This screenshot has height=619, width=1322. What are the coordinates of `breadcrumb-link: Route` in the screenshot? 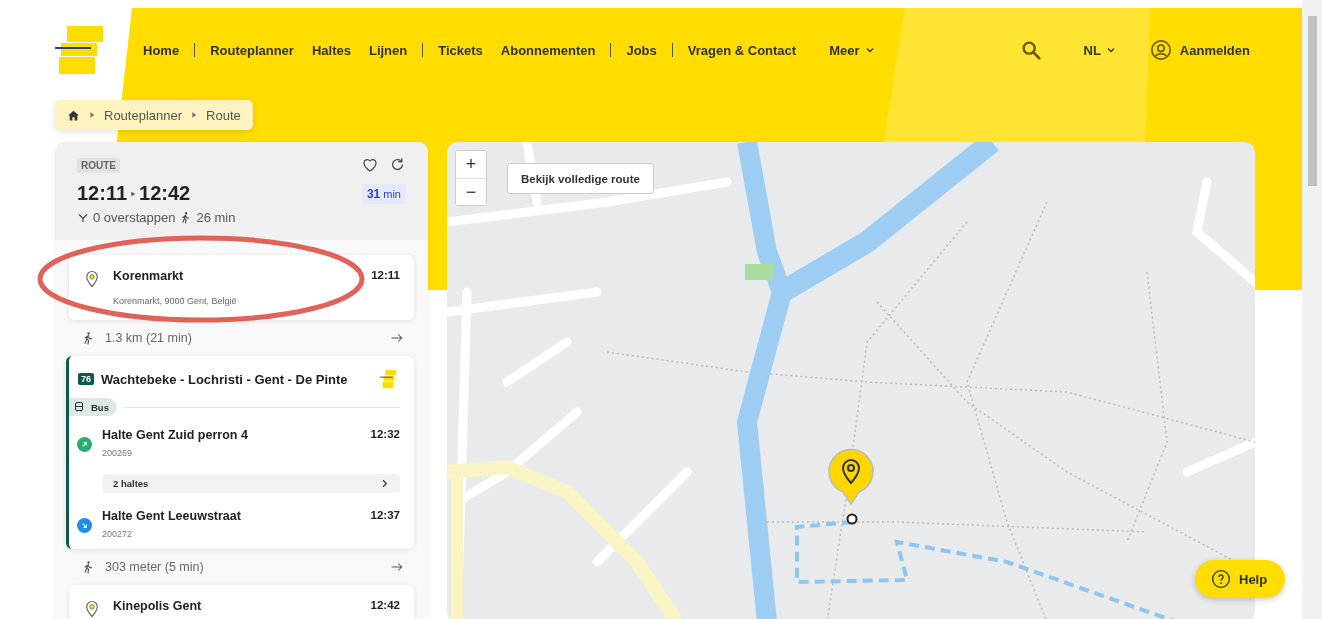 It's located at (223, 115).